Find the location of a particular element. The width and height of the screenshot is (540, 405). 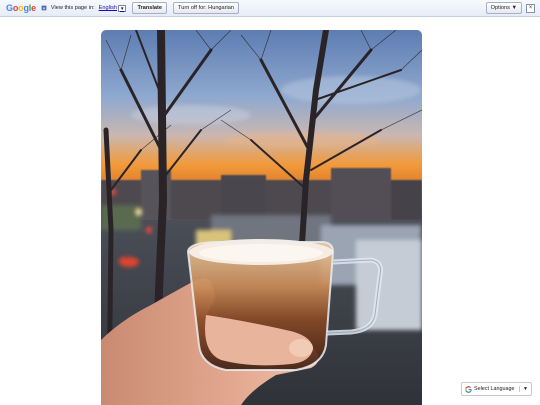

translate-prompt: View this page in: is located at coordinates (72, 8).